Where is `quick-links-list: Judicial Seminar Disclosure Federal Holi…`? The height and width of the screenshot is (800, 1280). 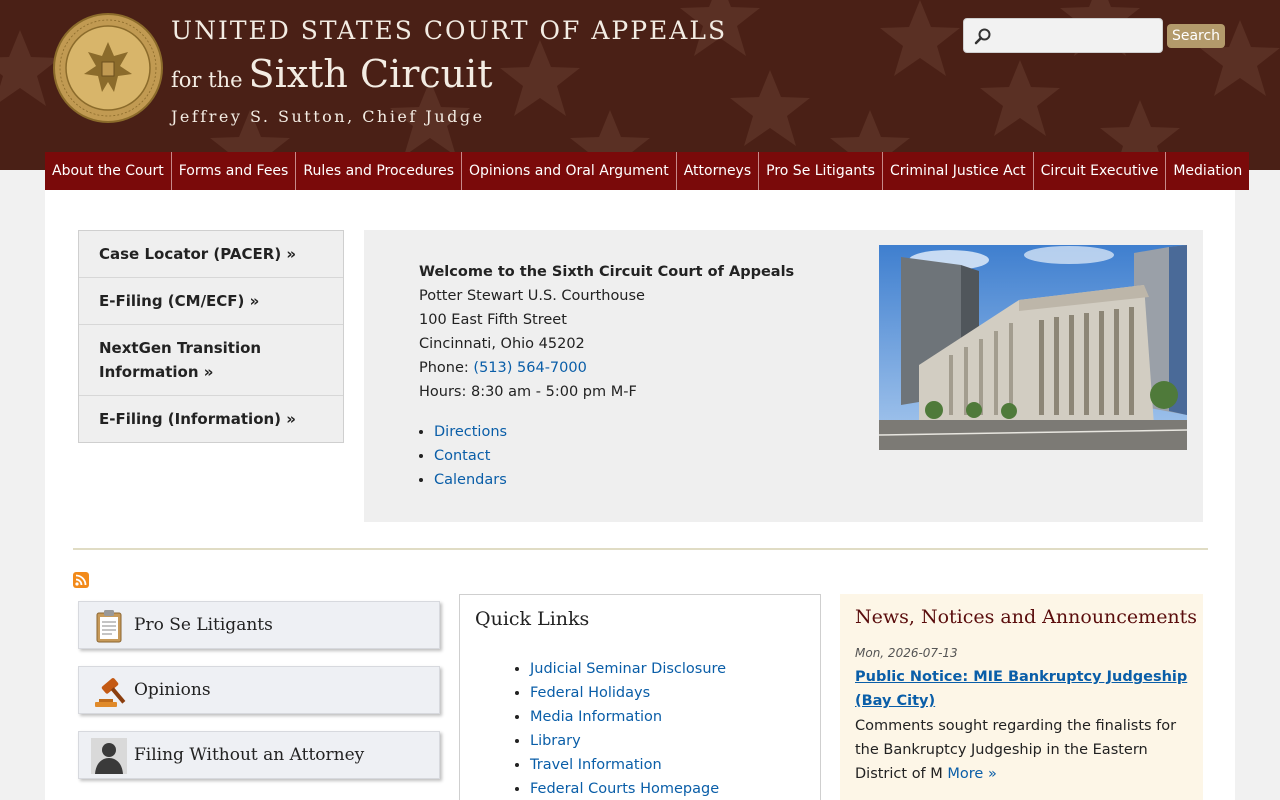
quick-links-list: Judicial Seminar Disclosure Federal Holi… is located at coordinates (628, 728).